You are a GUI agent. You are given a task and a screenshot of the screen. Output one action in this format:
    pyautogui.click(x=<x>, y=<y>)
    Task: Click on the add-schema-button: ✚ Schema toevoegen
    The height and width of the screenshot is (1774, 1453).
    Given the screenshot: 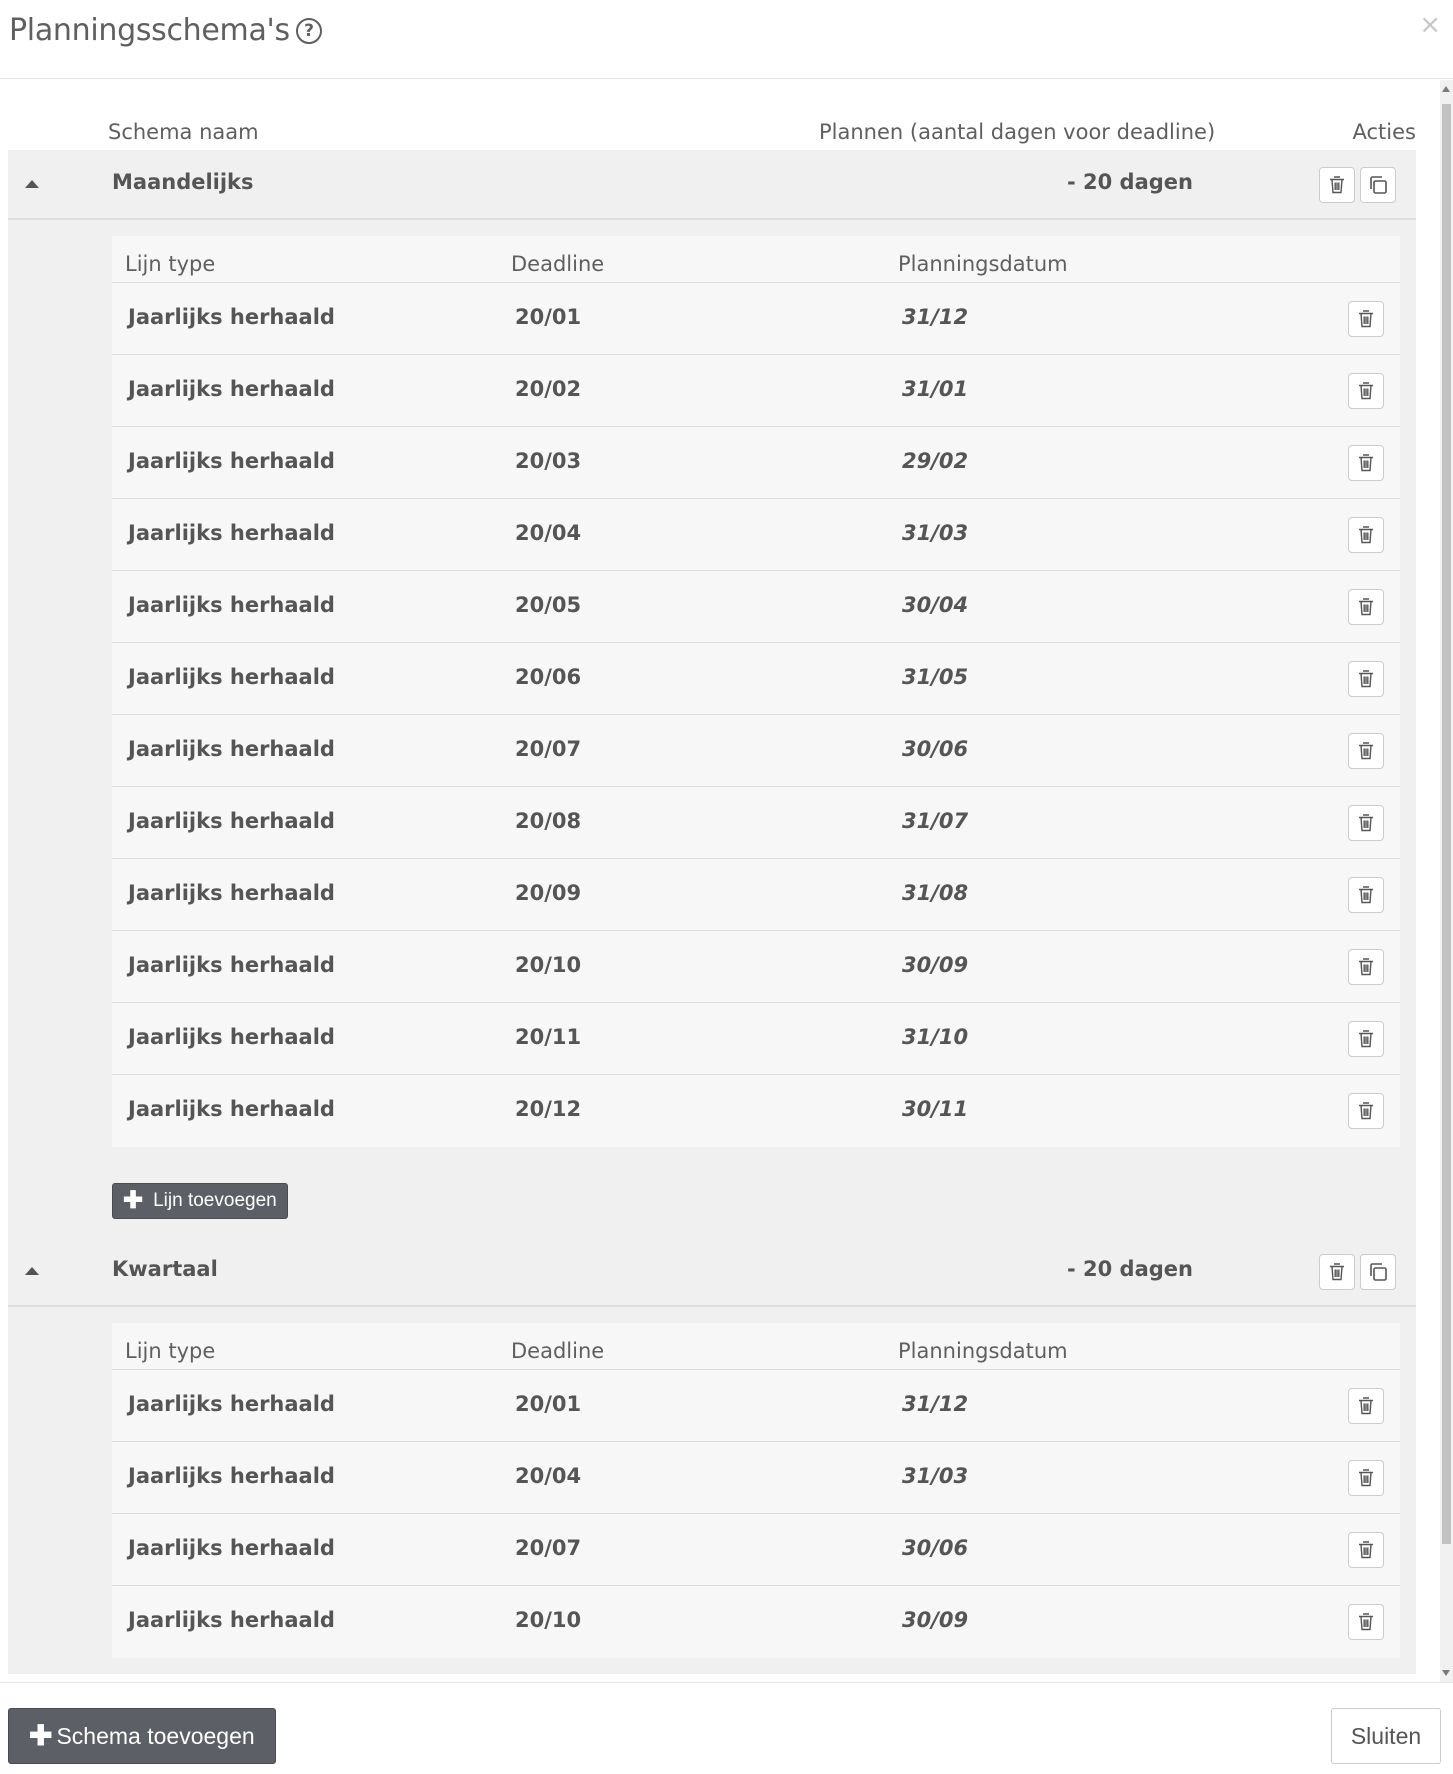 What is the action you would take?
    pyautogui.click(x=142, y=1736)
    